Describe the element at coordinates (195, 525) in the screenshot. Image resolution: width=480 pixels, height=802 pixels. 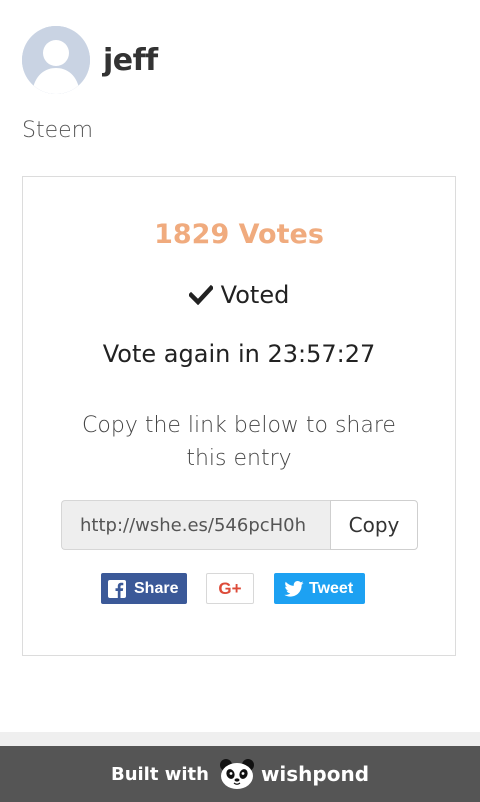
I see `share-link-field: http://wshe.es/546pcH0h` at that location.